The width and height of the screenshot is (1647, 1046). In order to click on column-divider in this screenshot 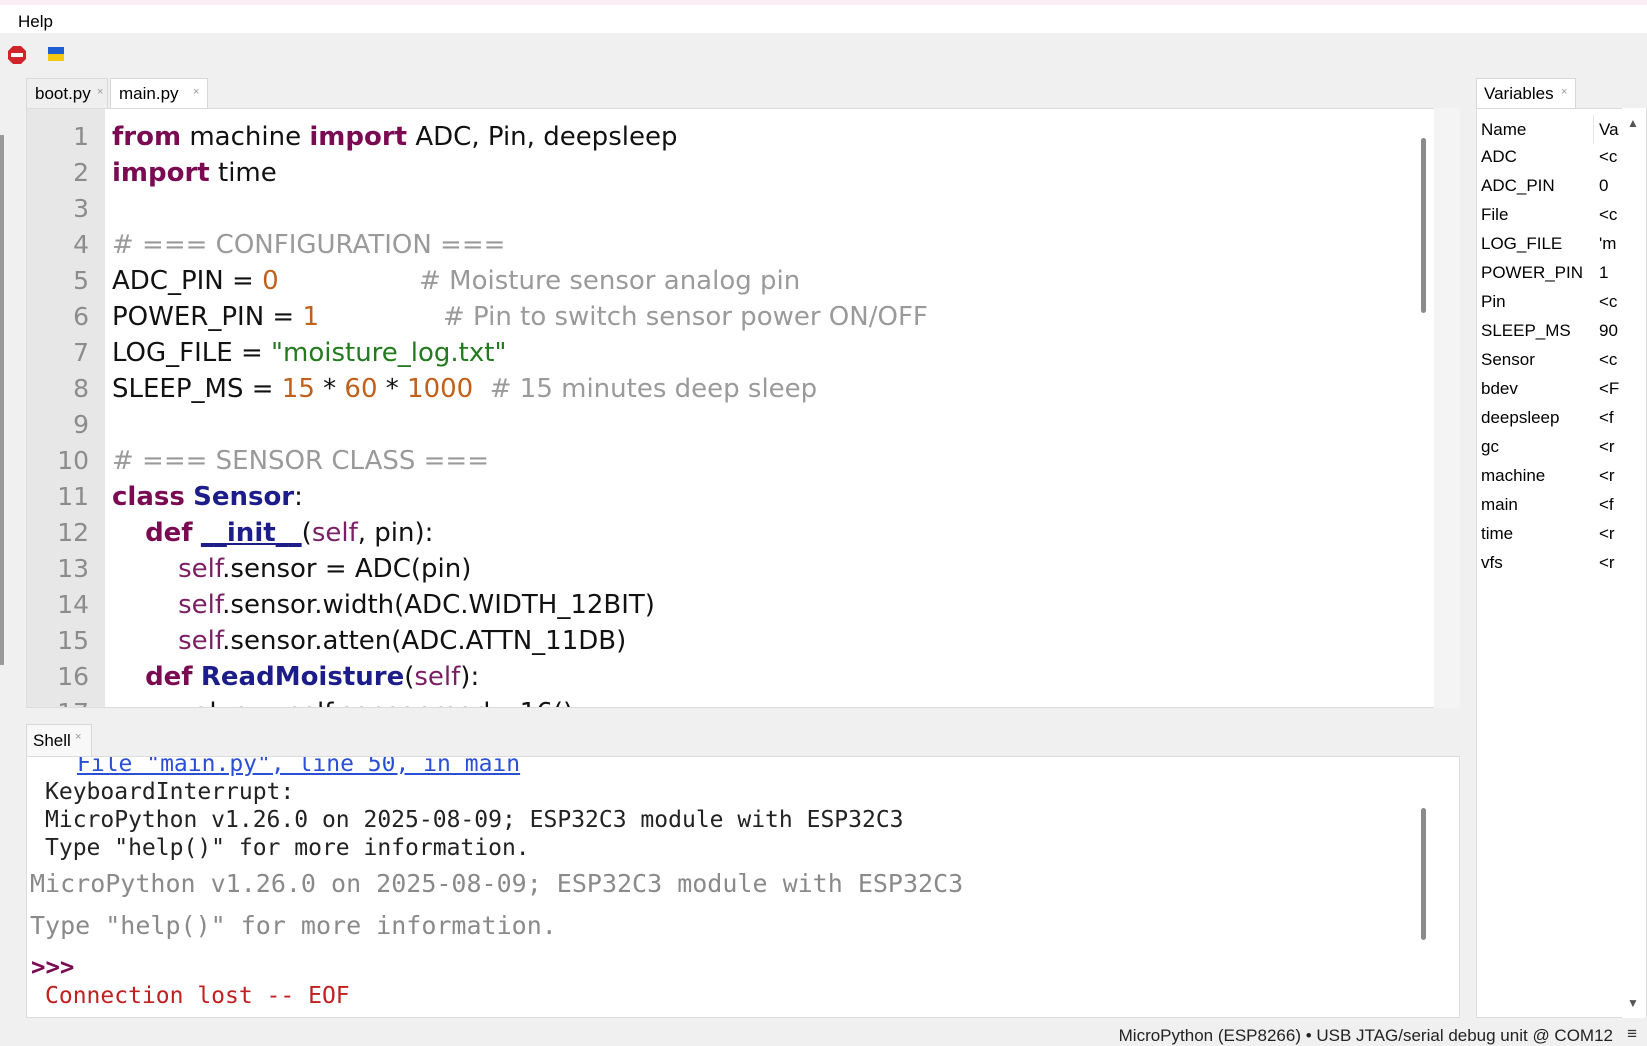, I will do `click(1593, 129)`.